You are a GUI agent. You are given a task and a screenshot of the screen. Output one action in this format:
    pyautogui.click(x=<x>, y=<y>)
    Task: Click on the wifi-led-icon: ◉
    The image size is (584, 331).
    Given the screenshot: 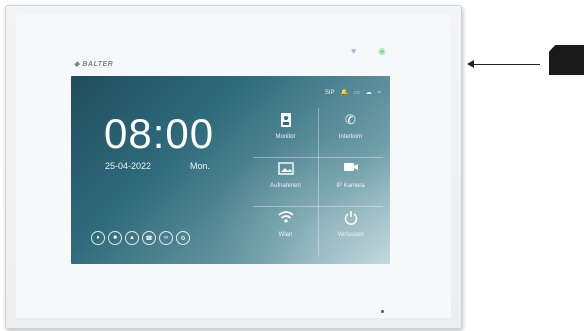 What is the action you would take?
    pyautogui.click(x=382, y=51)
    